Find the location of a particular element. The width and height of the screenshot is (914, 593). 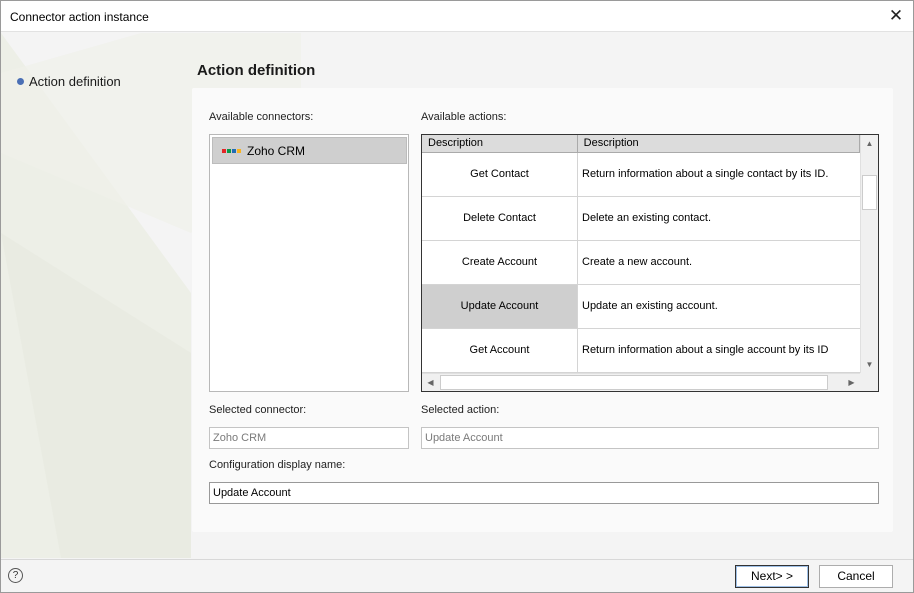

nav-item-action-definition: Action definition is located at coordinates (69, 81).